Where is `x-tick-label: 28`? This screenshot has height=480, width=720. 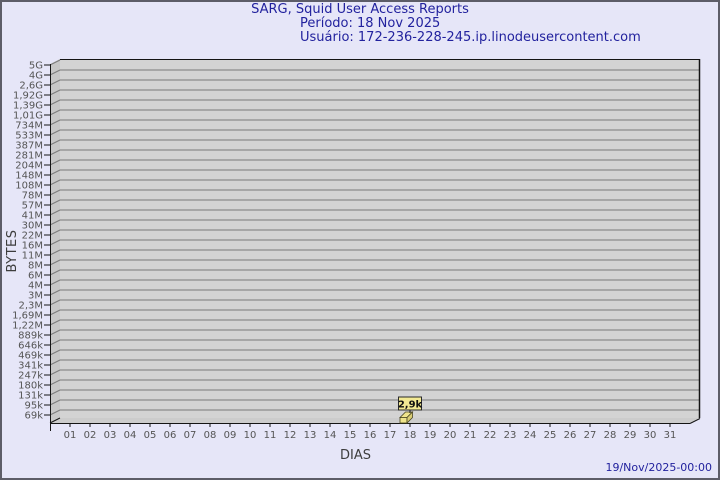 x-tick-label: 28 is located at coordinates (610, 435).